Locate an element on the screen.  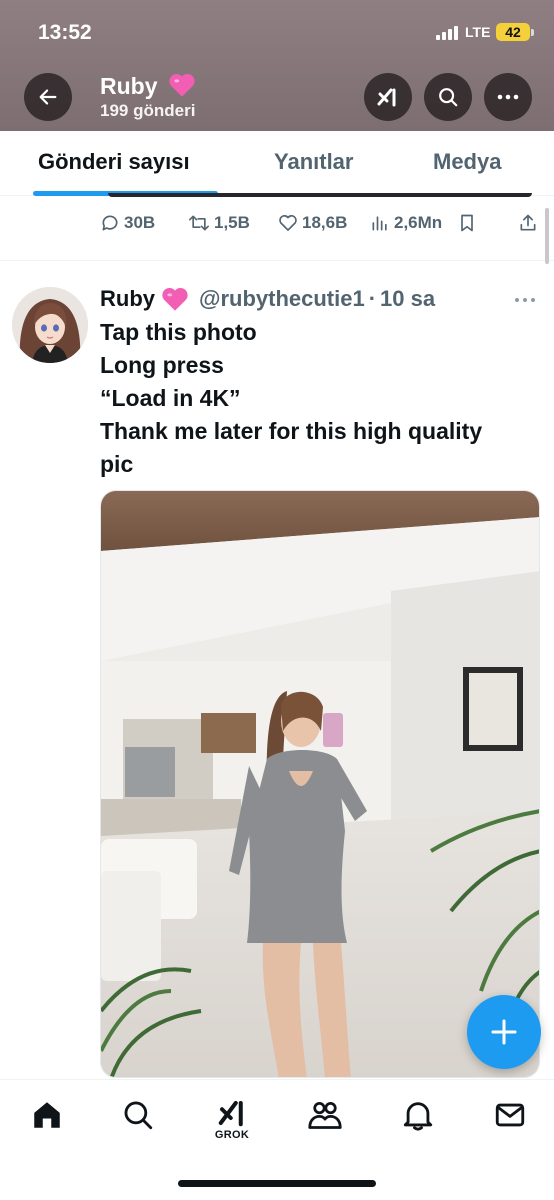
profile-tabs: Gönderi sayısı Yanıtlar Medya is located at coordinates (277, 163).